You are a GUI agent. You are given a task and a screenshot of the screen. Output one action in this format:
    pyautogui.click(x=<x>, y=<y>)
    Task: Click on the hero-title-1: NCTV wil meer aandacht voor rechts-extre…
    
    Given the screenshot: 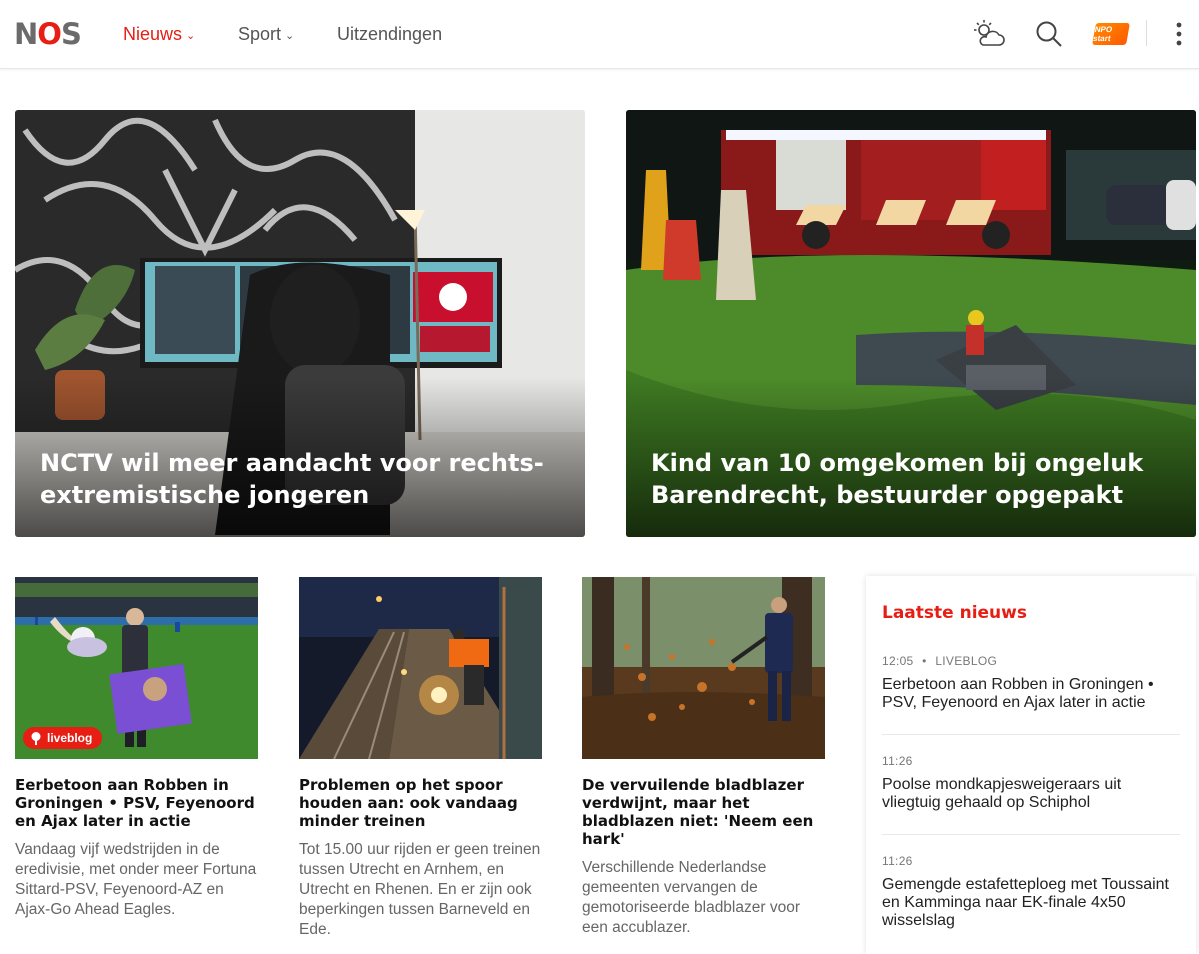 What is the action you would take?
    pyautogui.click(x=292, y=479)
    